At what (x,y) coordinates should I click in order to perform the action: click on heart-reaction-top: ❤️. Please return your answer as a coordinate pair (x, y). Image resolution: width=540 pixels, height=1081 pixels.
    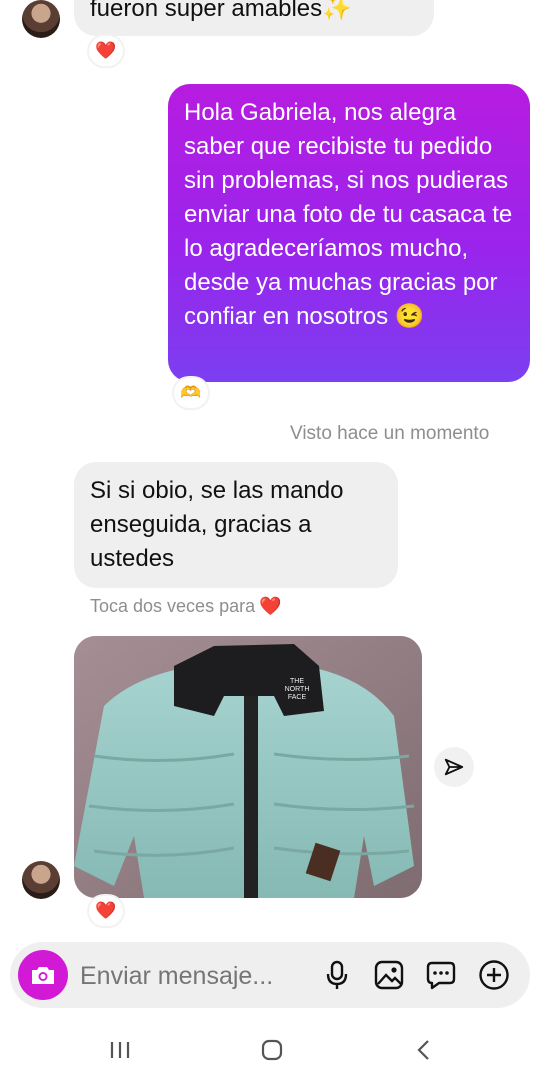
    Looking at the image, I should click on (106, 51).